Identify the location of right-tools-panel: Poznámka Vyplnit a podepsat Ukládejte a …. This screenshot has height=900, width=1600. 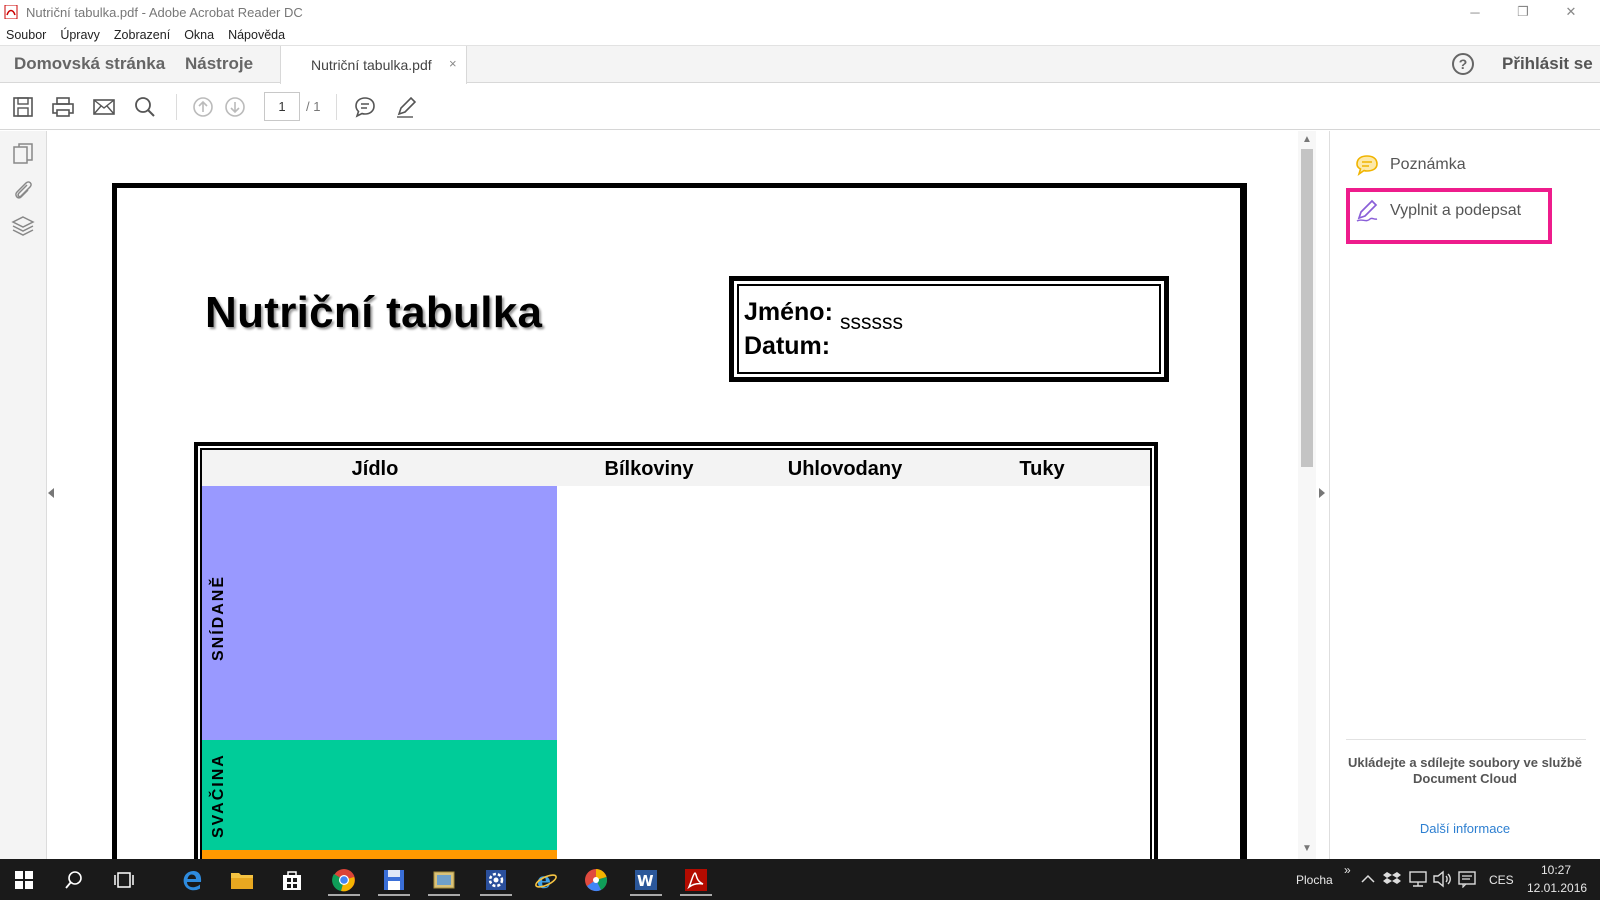
(1465, 495).